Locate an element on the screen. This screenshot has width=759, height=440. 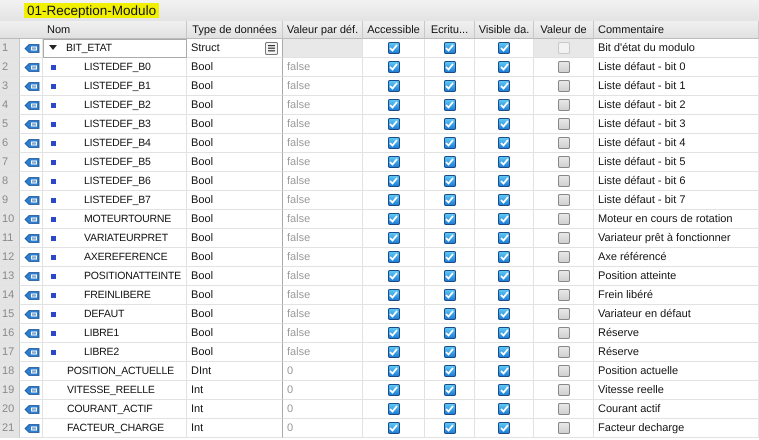
variable-name: LISTEDEF_B2 is located at coordinates (105, 105).